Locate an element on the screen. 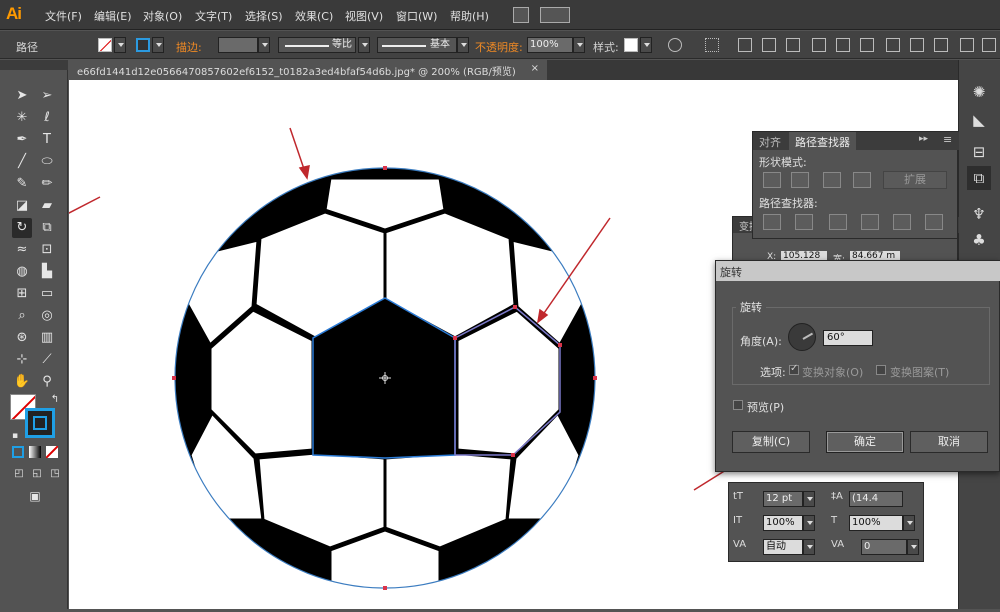  trim-icon is located at coordinates (804, 222).